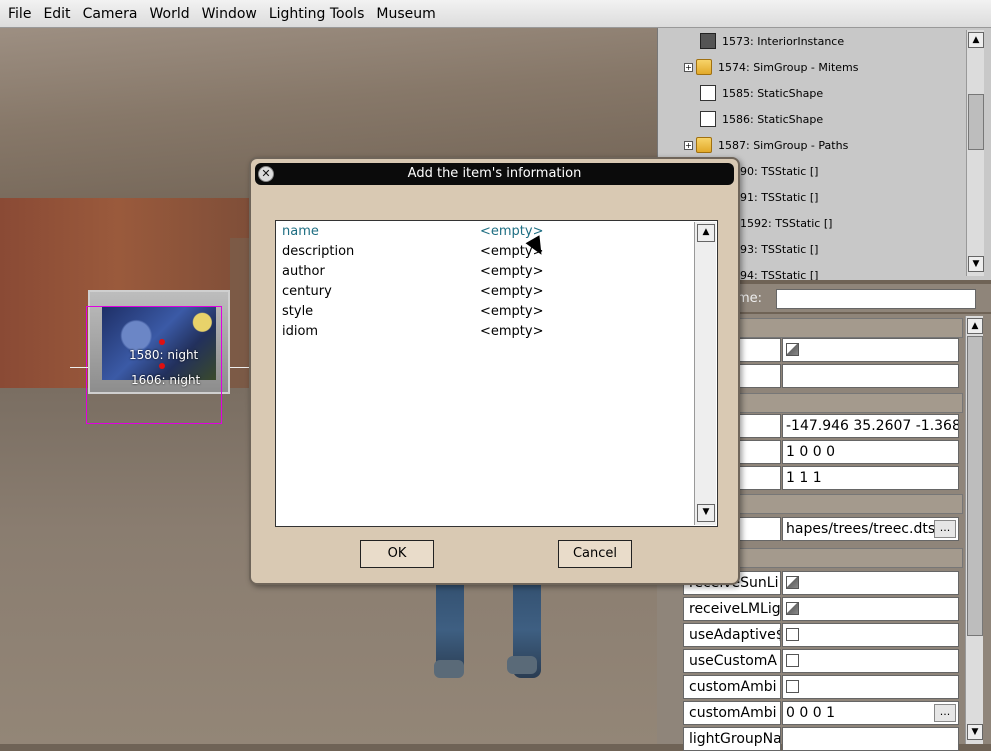 The width and height of the screenshot is (991, 751). I want to click on tree-item-label: 1592: TSStatic [], so click(786, 223).